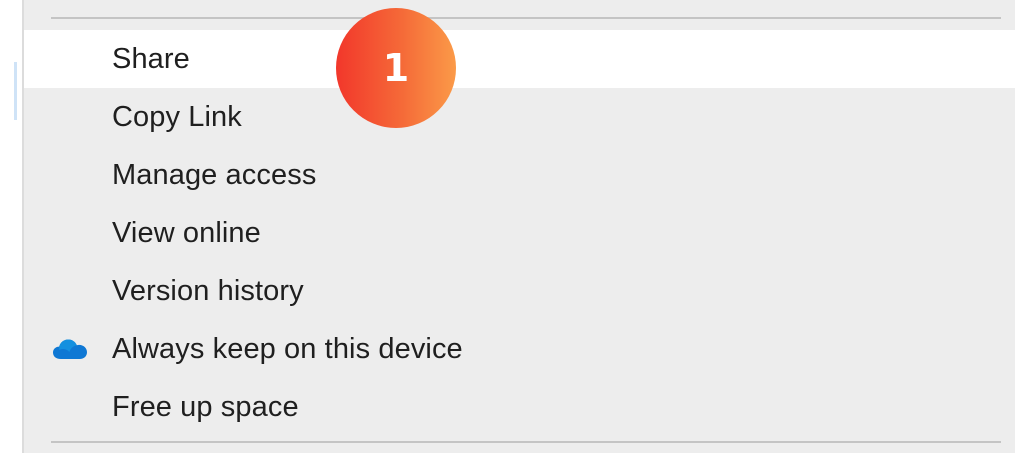 This screenshot has width=1015, height=453. I want to click on menu-separator-top, so click(526, 18).